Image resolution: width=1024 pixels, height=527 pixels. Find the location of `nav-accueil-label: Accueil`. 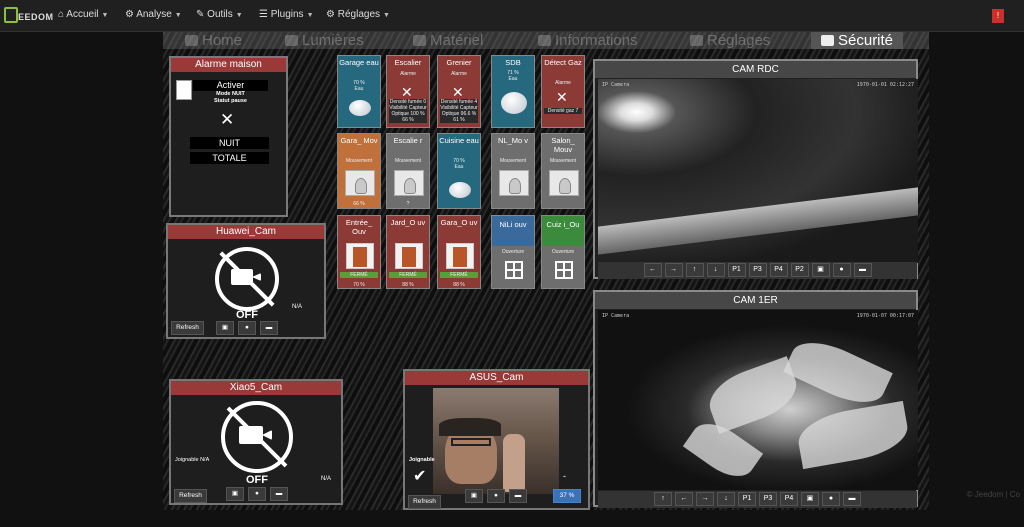

nav-accueil-label: Accueil is located at coordinates (82, 14).